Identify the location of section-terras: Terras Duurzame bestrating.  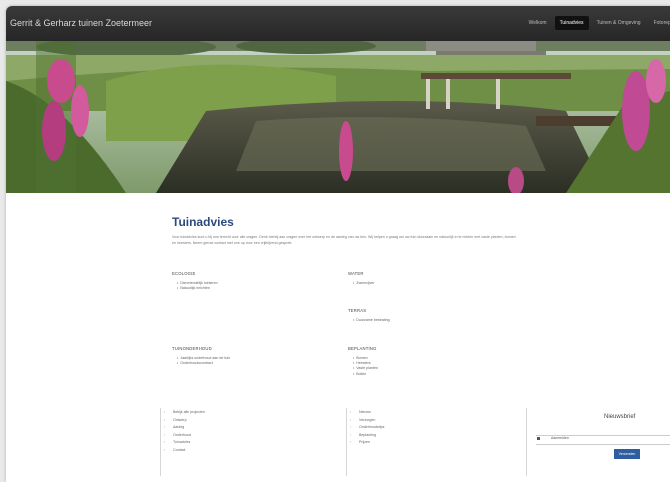
(369, 315).